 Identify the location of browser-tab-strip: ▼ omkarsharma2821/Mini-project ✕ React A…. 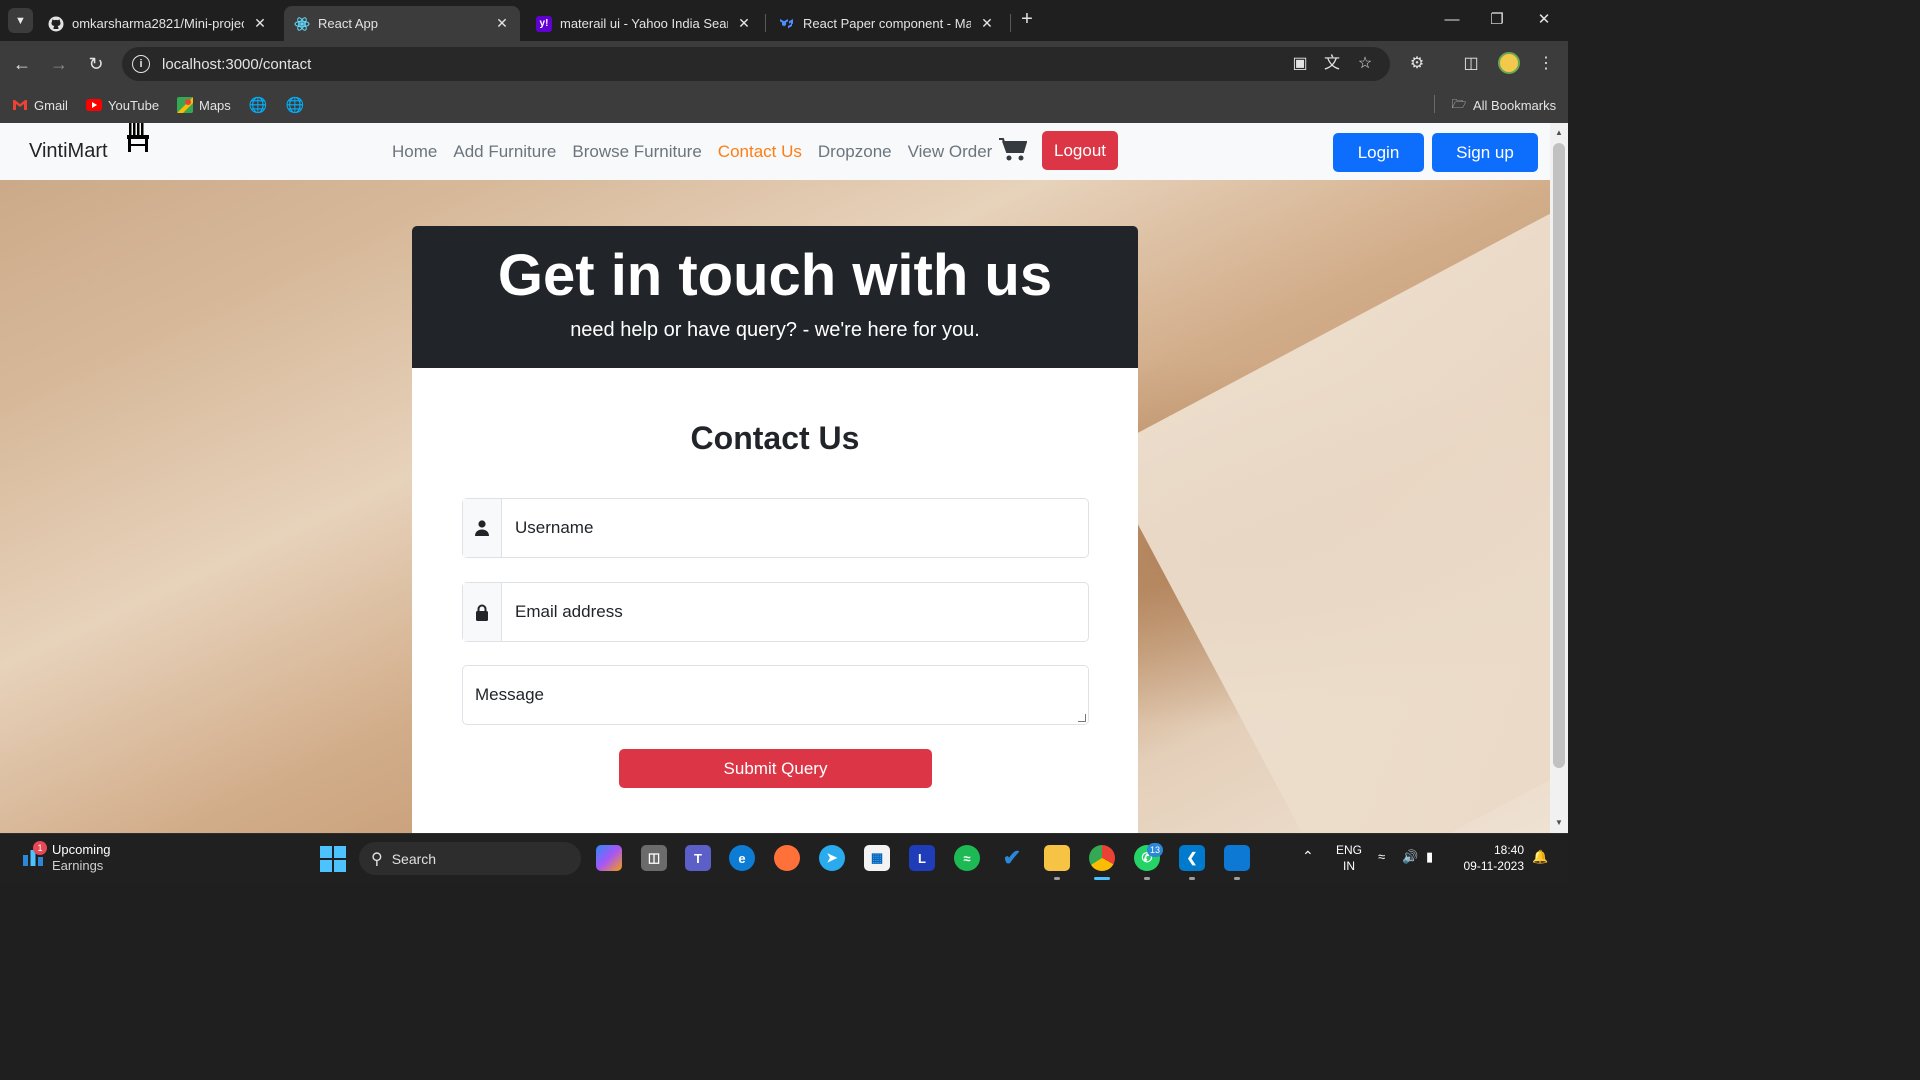
(784, 20).